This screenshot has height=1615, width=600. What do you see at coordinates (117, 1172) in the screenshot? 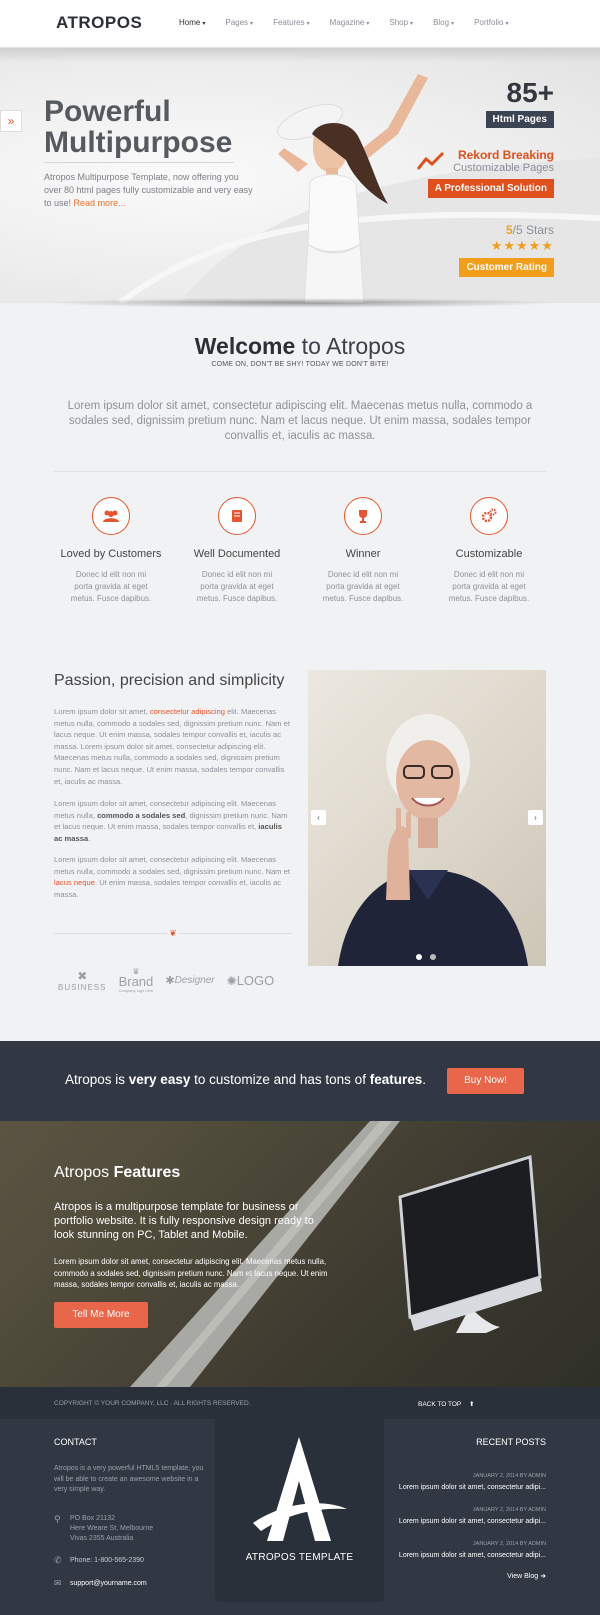
I see `features-title: Atropos Features` at bounding box center [117, 1172].